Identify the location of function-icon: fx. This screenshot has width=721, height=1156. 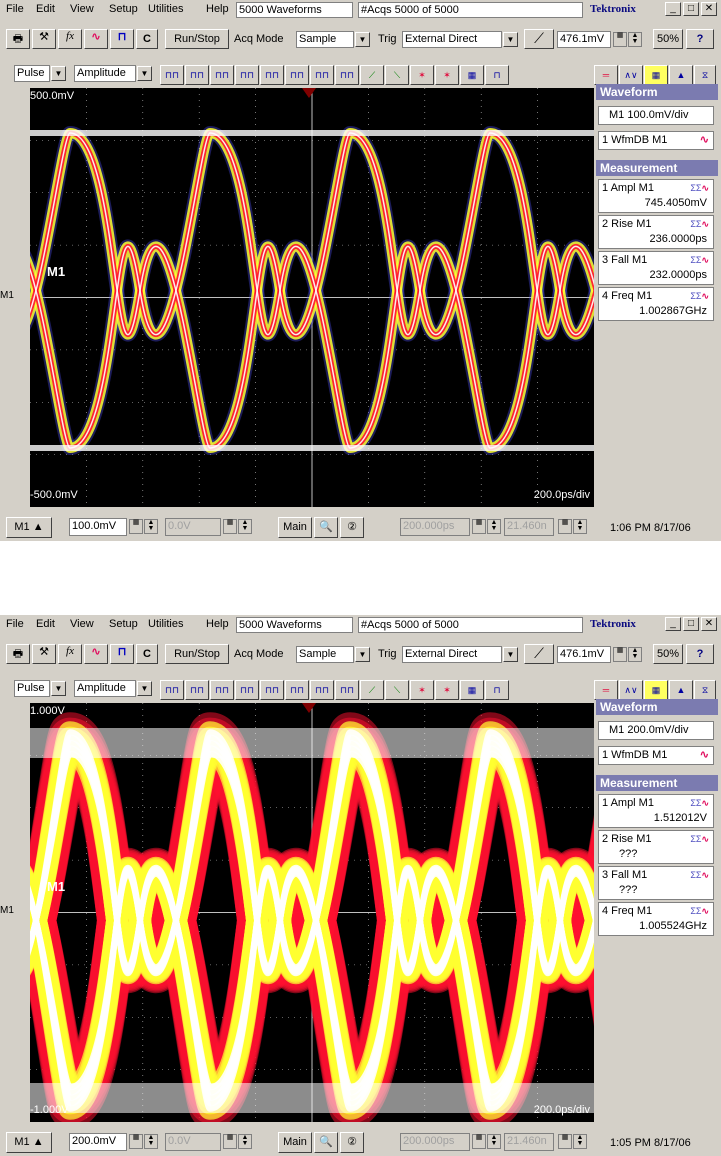
(70, 654).